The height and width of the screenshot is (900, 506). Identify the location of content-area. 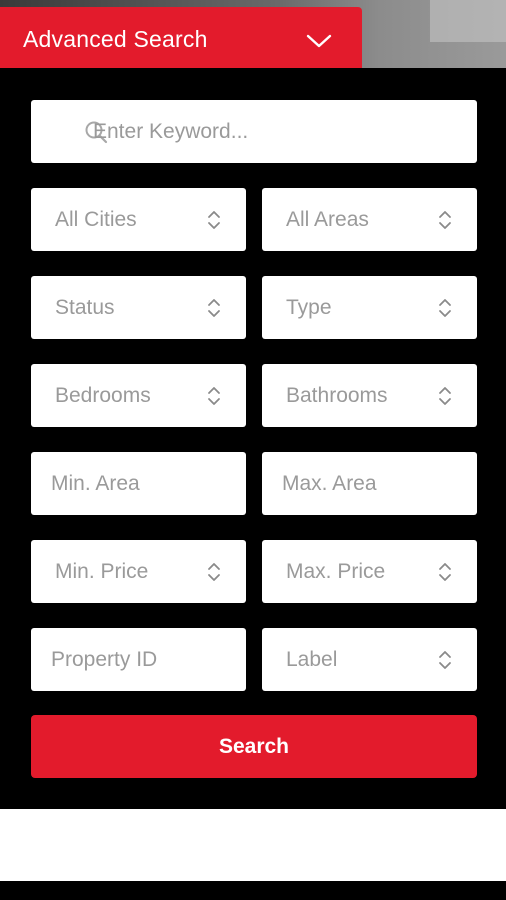
(253, 845).